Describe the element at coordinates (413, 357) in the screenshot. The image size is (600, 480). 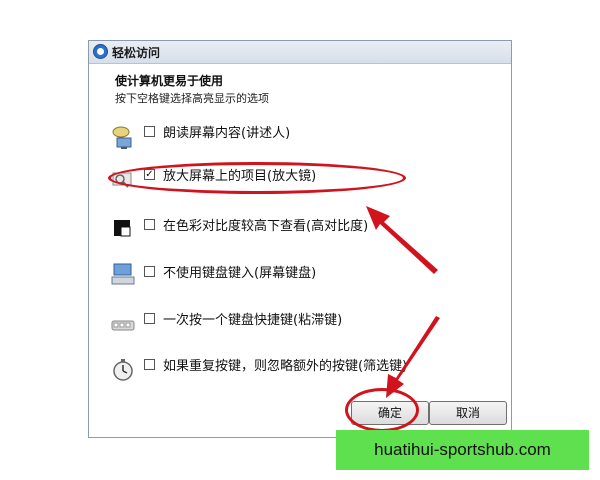
I see `arrow-to-ok-button` at that location.